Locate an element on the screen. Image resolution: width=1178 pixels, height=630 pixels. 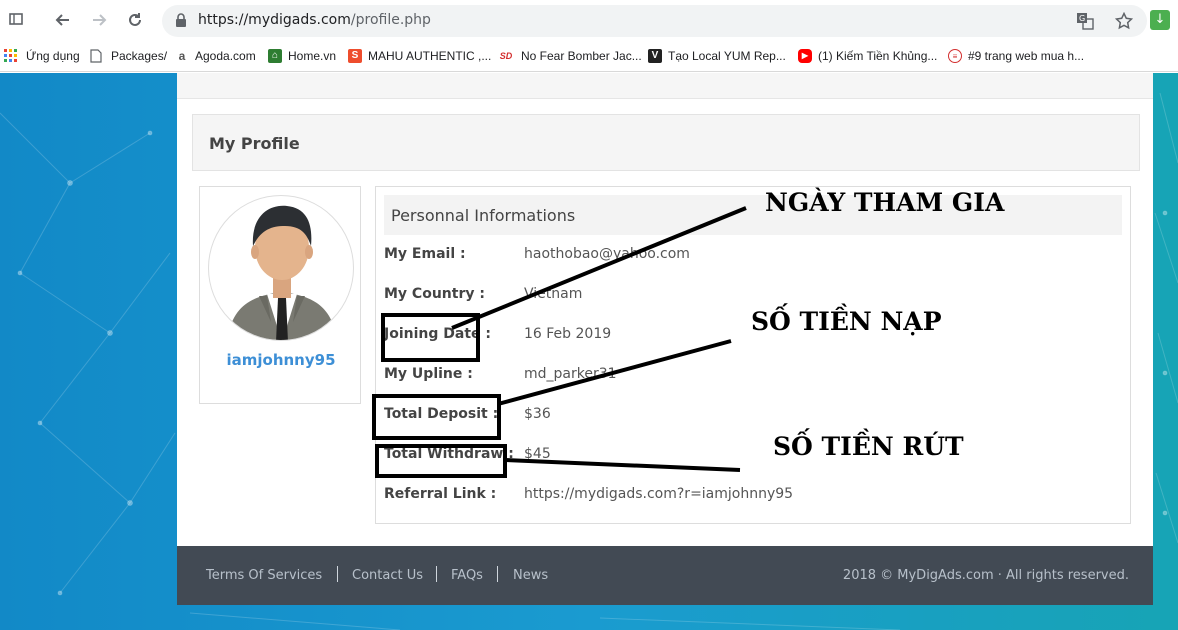
bookmark-packages: Packages/ is located at coordinates (128, 56).